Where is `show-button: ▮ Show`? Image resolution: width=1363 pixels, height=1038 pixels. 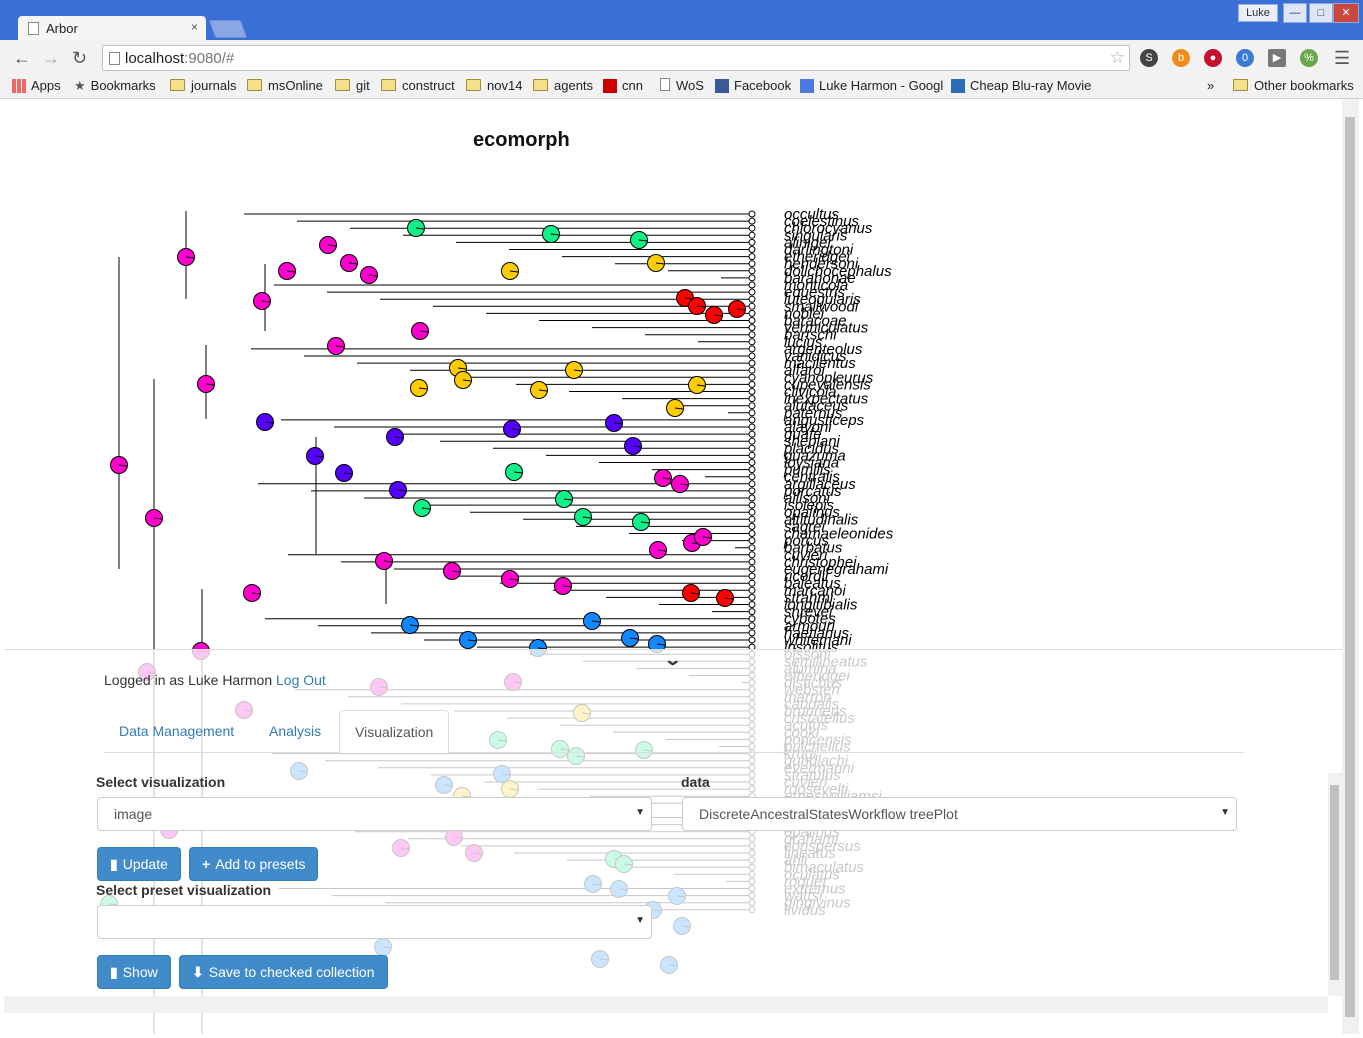 show-button: ▮ Show is located at coordinates (134, 972).